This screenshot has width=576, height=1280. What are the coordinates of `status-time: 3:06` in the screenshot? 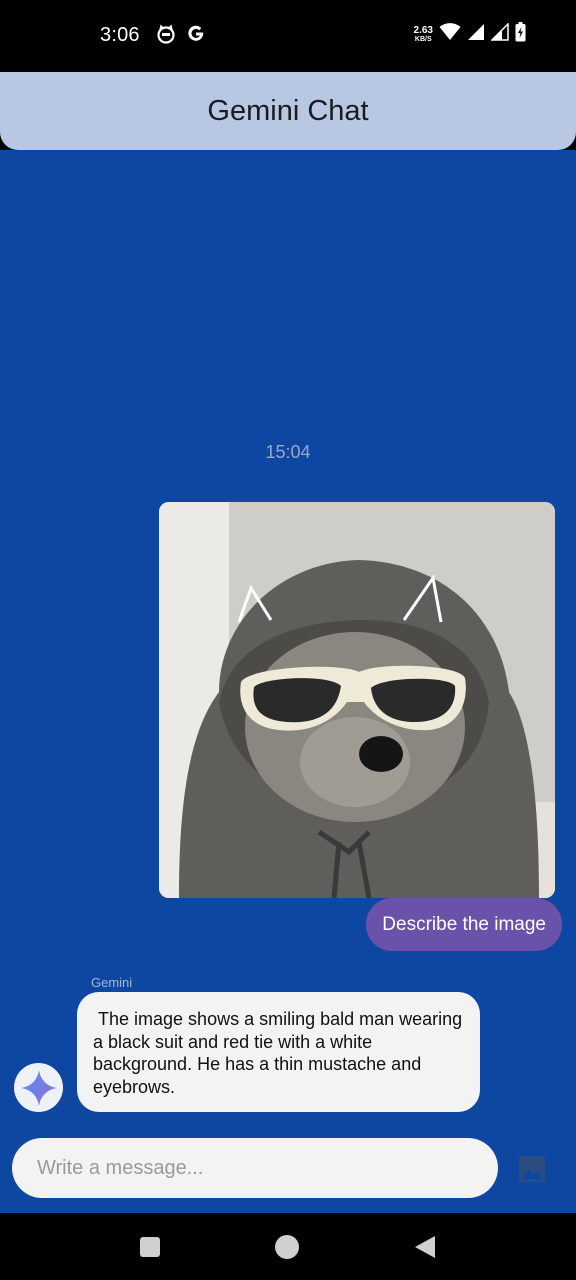 It's located at (120, 35).